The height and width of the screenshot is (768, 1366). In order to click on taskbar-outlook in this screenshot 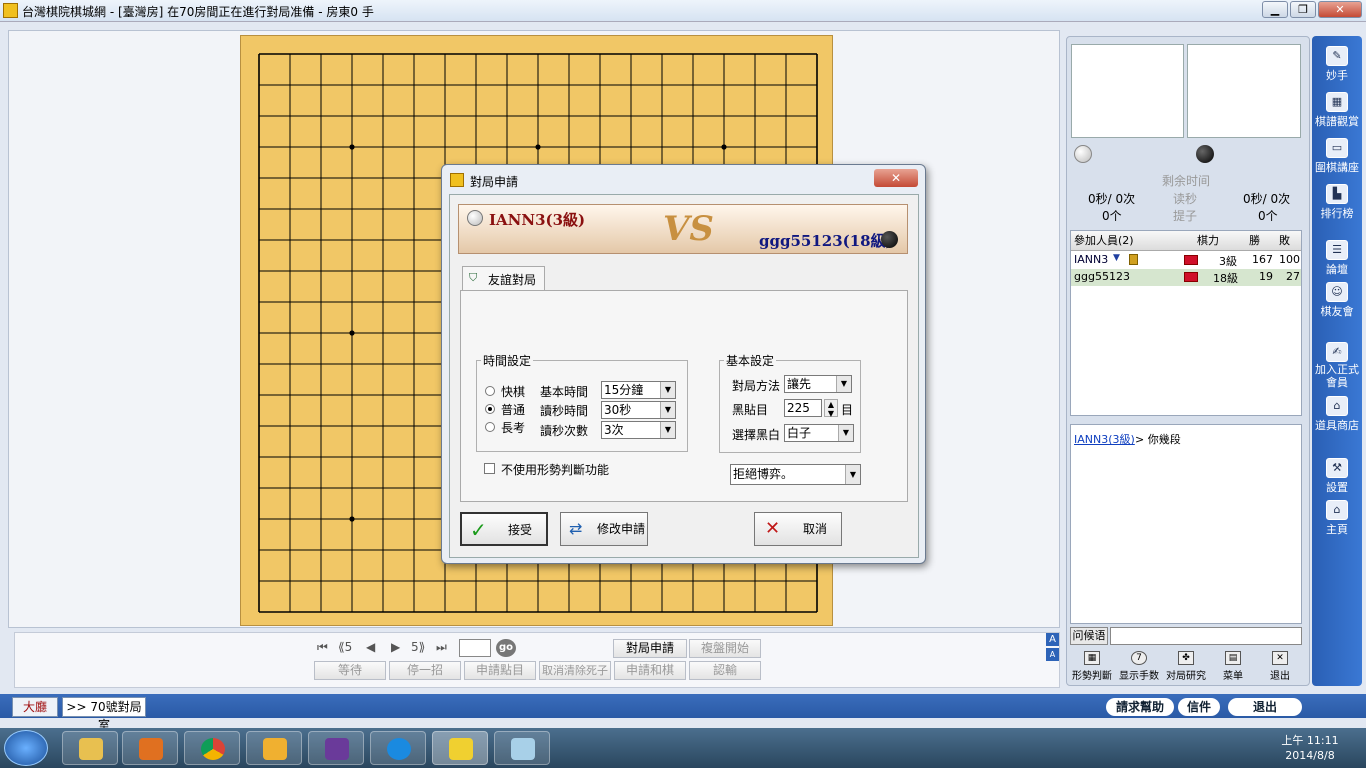, I will do `click(274, 748)`.